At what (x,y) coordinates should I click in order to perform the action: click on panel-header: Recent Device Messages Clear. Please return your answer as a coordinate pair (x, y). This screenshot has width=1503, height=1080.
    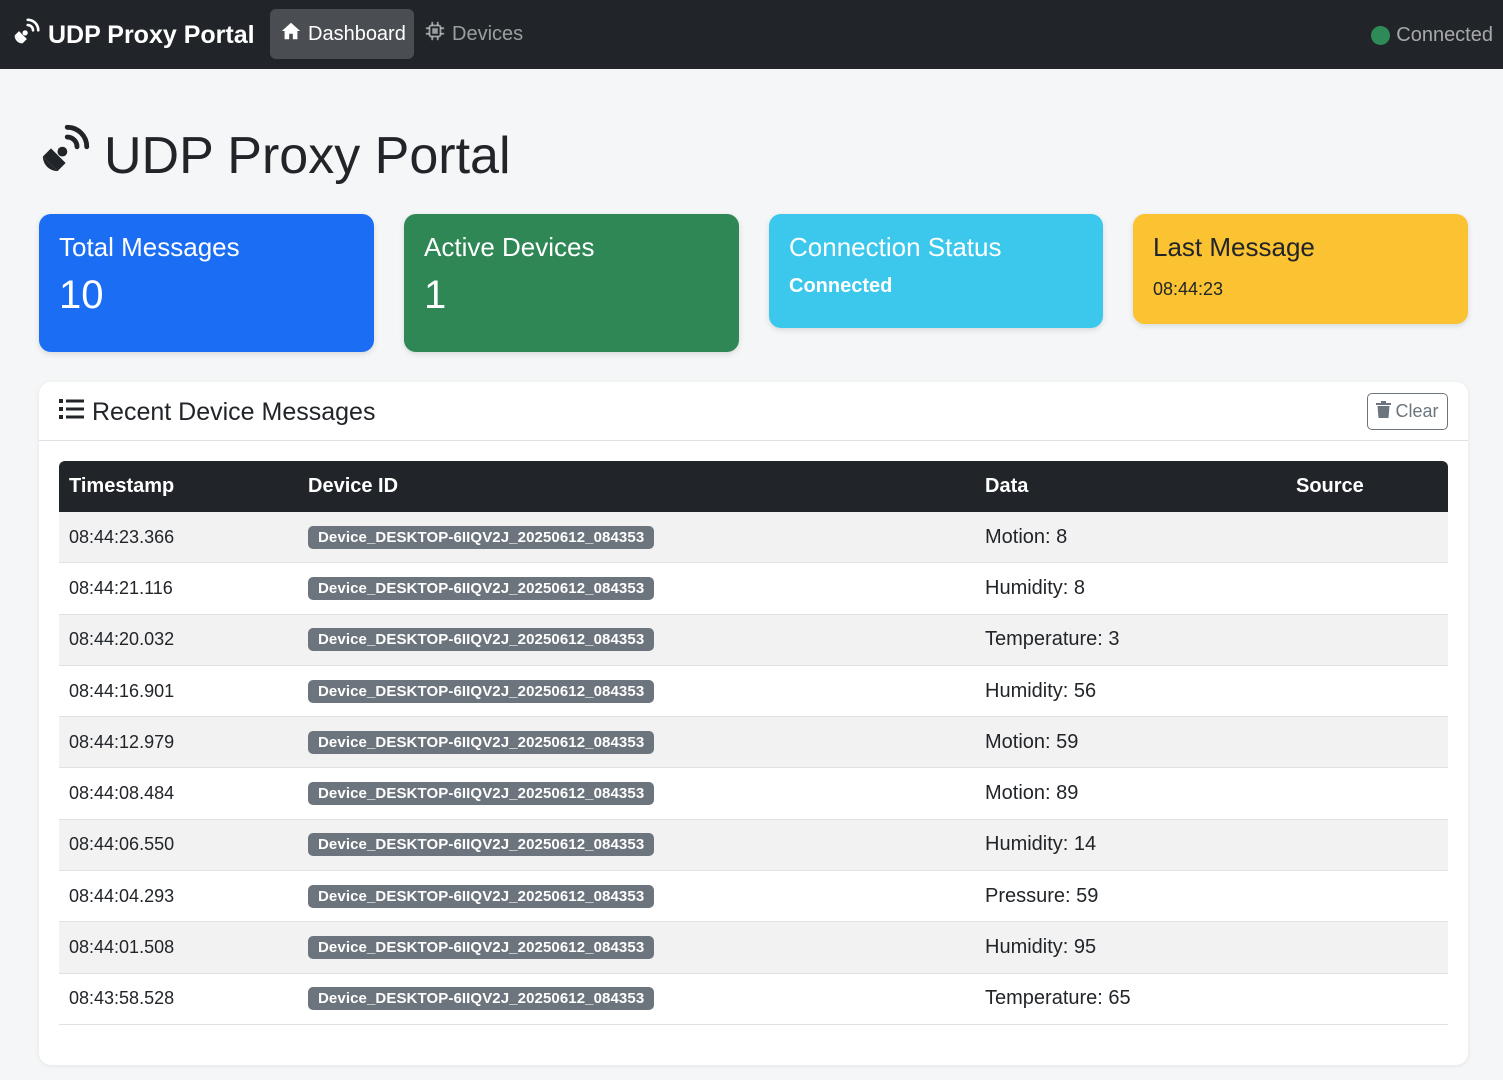
    Looking at the image, I should click on (753, 411).